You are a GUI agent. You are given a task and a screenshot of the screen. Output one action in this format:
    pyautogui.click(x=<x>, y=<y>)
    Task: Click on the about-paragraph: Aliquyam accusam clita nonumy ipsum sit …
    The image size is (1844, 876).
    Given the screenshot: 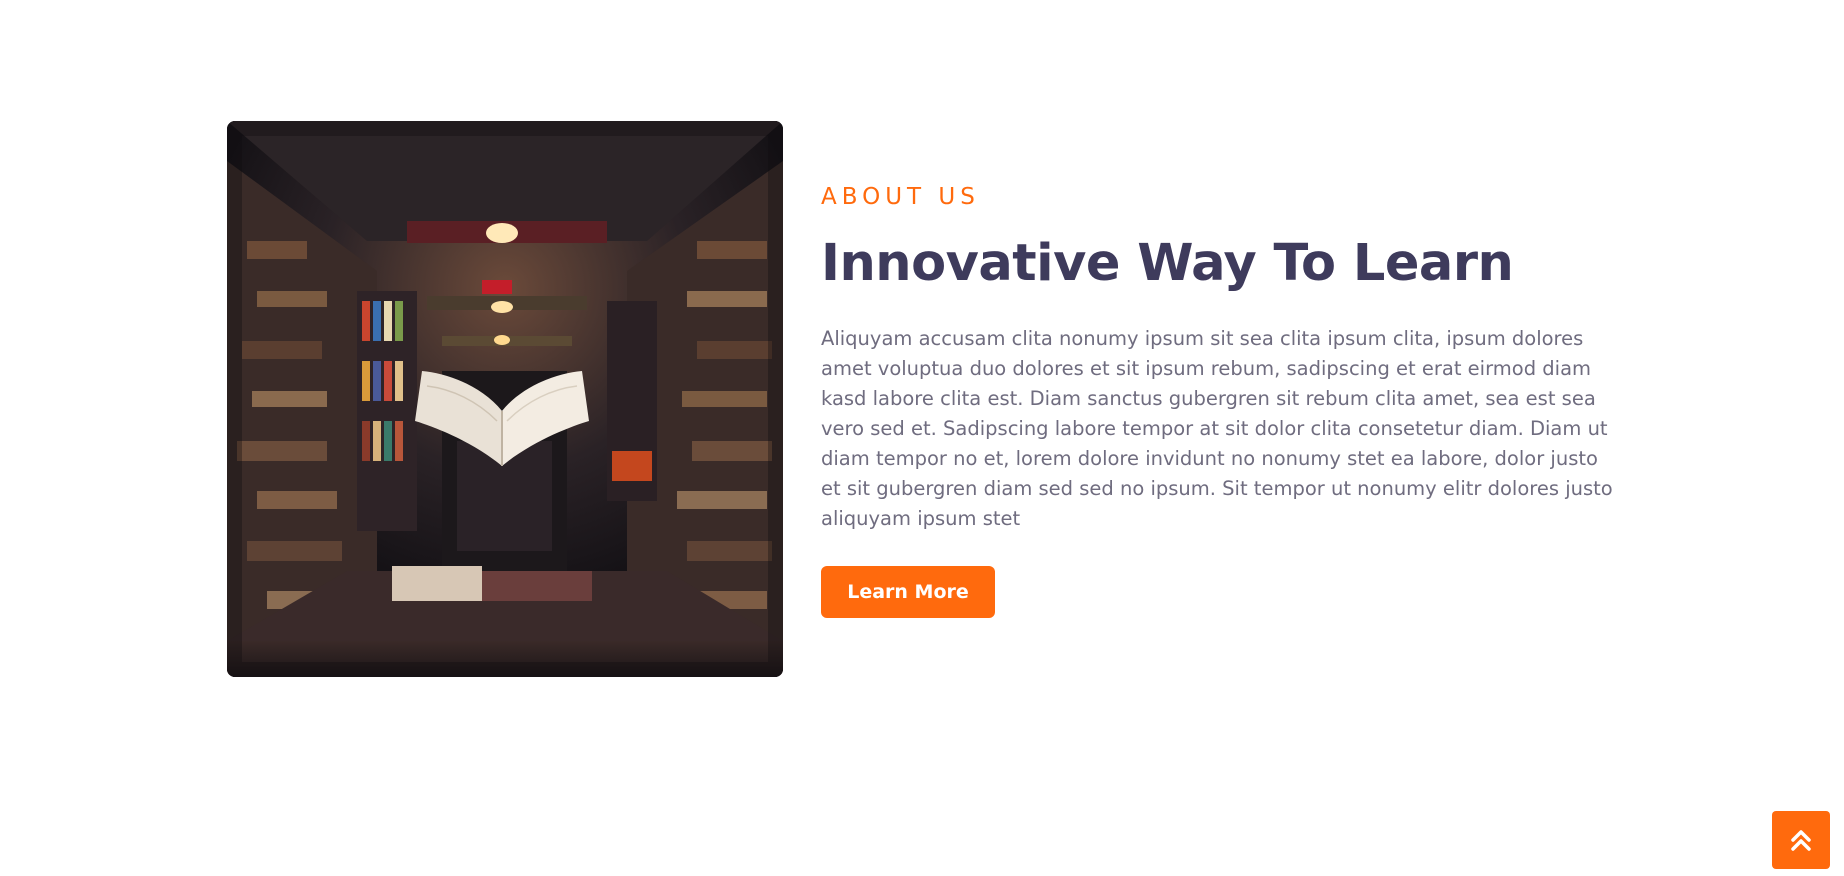 What is the action you would take?
    pyautogui.click(x=1217, y=428)
    